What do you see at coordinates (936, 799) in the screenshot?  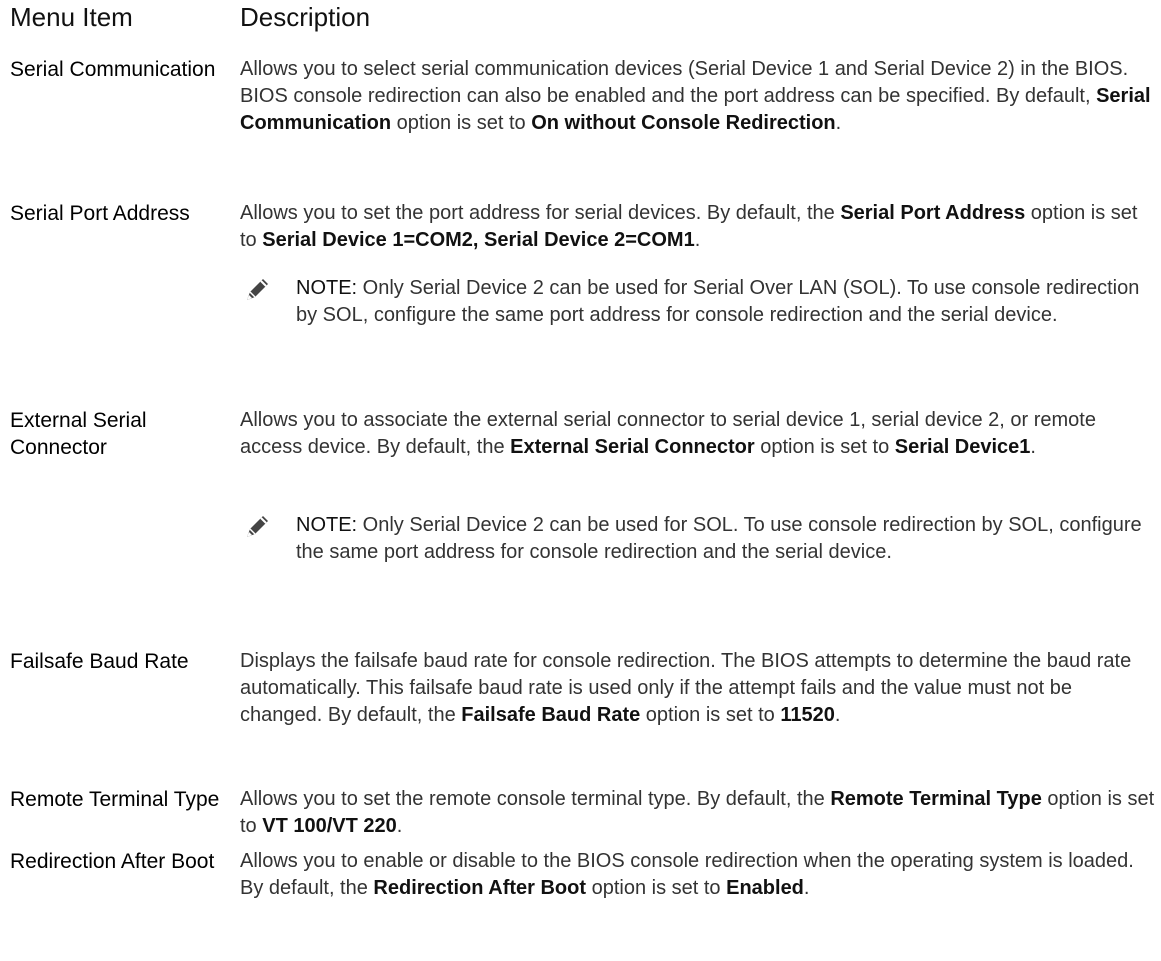 I see `desc-bold: Remote Terminal Type` at bounding box center [936, 799].